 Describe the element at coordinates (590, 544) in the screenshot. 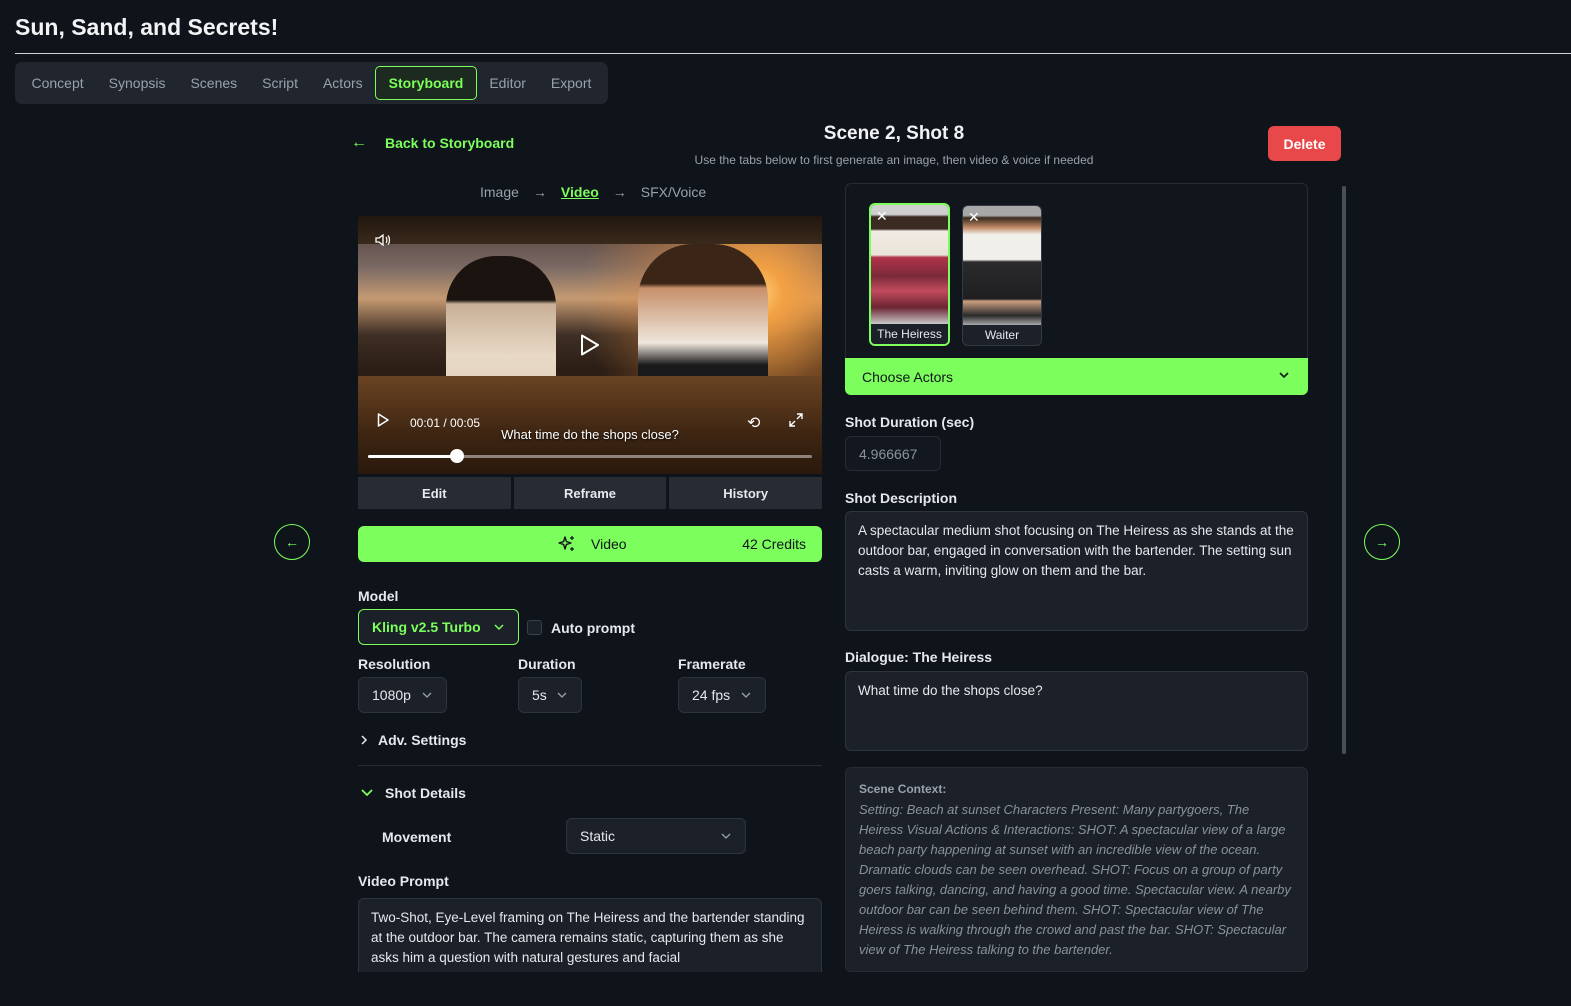

I see `generate-video-button: Video 42 Credits` at that location.